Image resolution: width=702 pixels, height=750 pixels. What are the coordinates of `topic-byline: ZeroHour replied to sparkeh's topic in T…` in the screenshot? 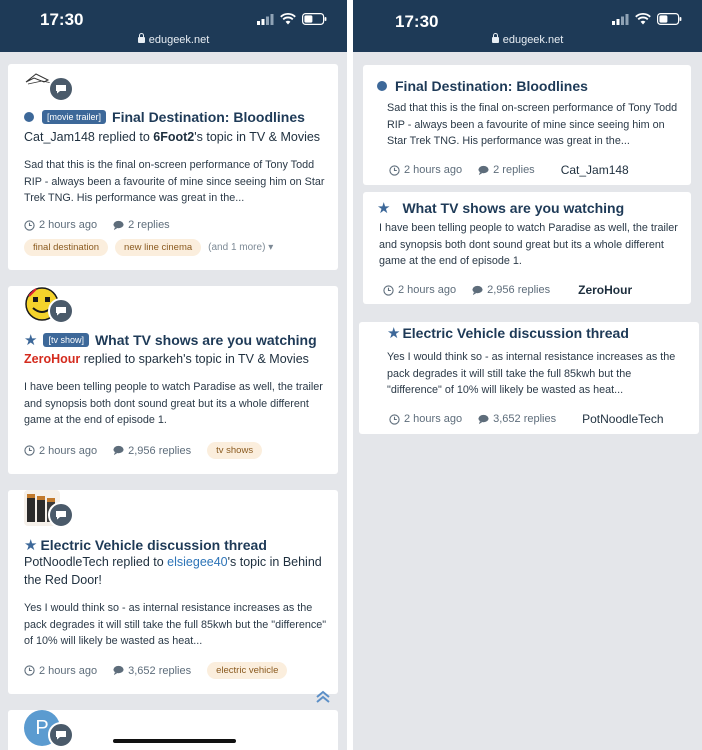 It's located at (166, 359).